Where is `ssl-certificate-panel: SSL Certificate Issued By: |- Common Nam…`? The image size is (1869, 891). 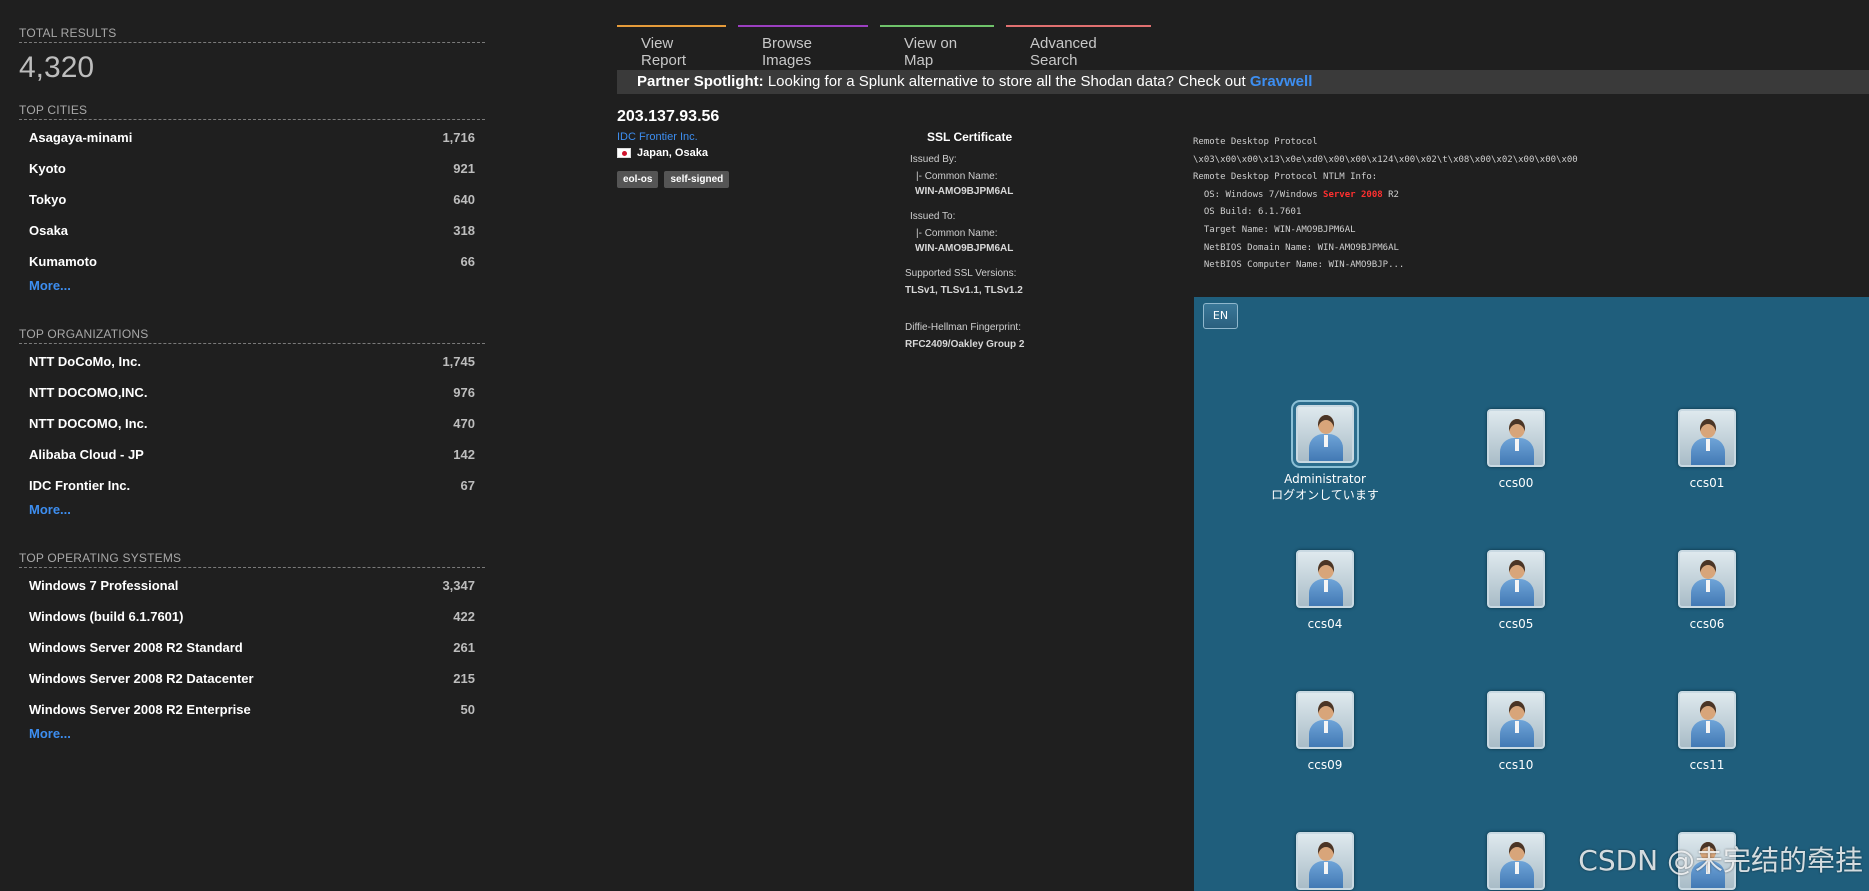
ssl-certificate-panel: SSL Certificate Issued By: |- Common Nam… is located at coordinates (1025, 247).